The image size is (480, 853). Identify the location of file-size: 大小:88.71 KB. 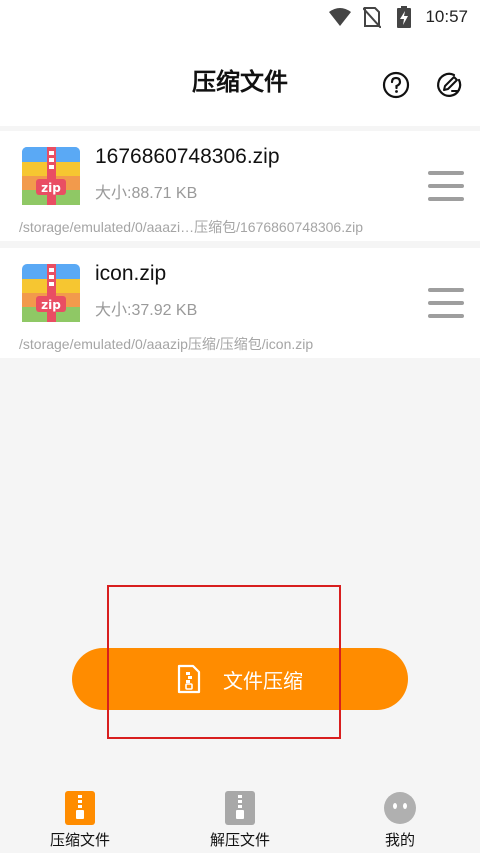
(146, 193).